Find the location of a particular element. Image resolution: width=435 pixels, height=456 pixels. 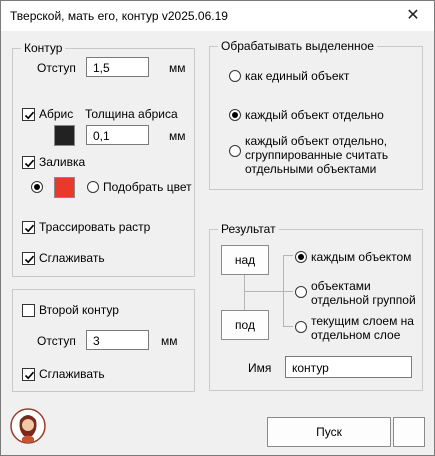

outline-checkbox is located at coordinates (28, 114).